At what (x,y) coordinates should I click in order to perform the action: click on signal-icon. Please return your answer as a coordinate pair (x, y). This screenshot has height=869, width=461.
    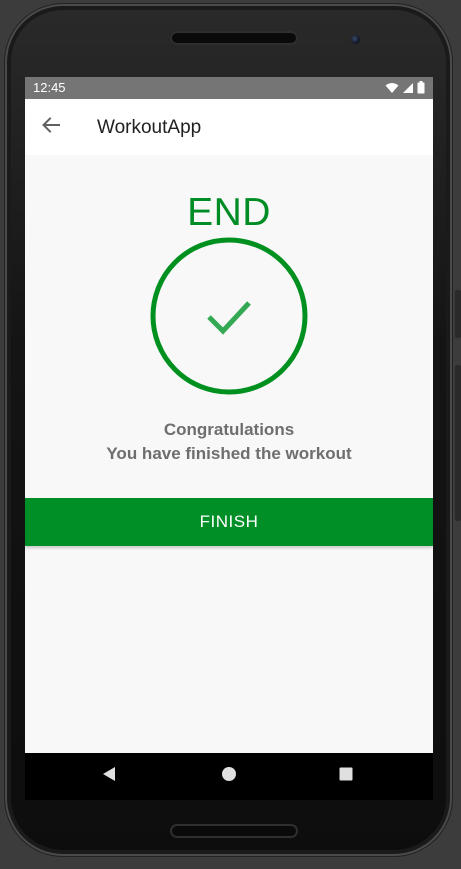
    Looking at the image, I should click on (408, 89).